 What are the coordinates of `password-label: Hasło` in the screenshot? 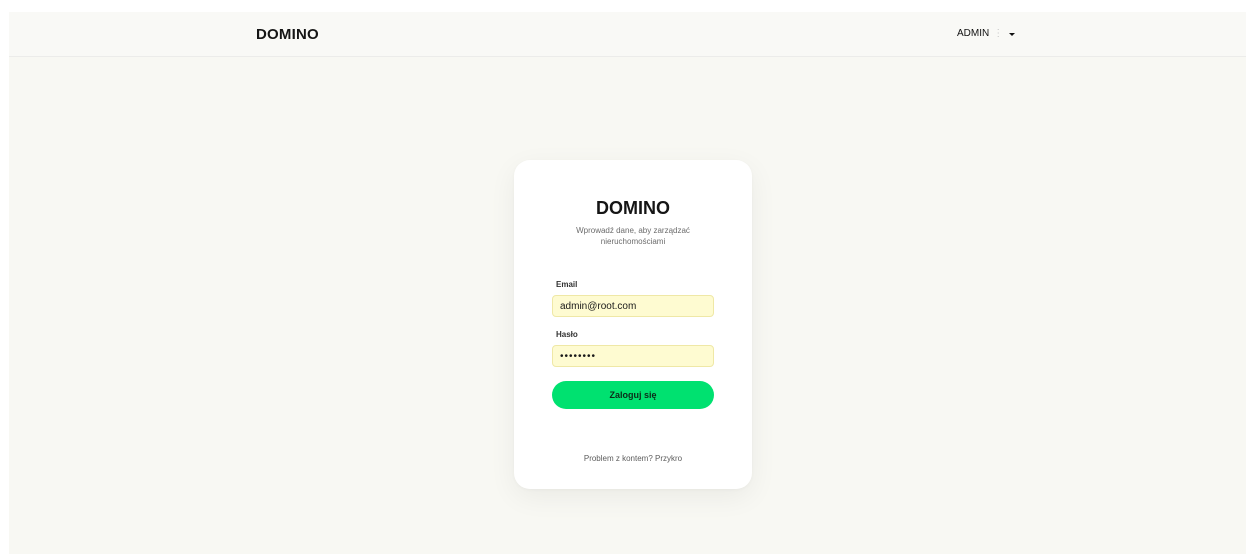 It's located at (567, 334).